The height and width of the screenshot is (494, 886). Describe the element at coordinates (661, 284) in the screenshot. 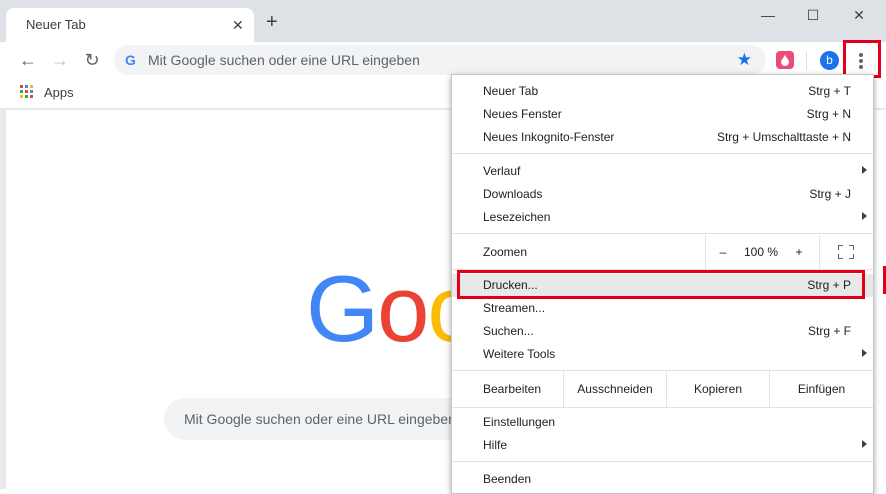

I see `print-highlight-box` at that location.